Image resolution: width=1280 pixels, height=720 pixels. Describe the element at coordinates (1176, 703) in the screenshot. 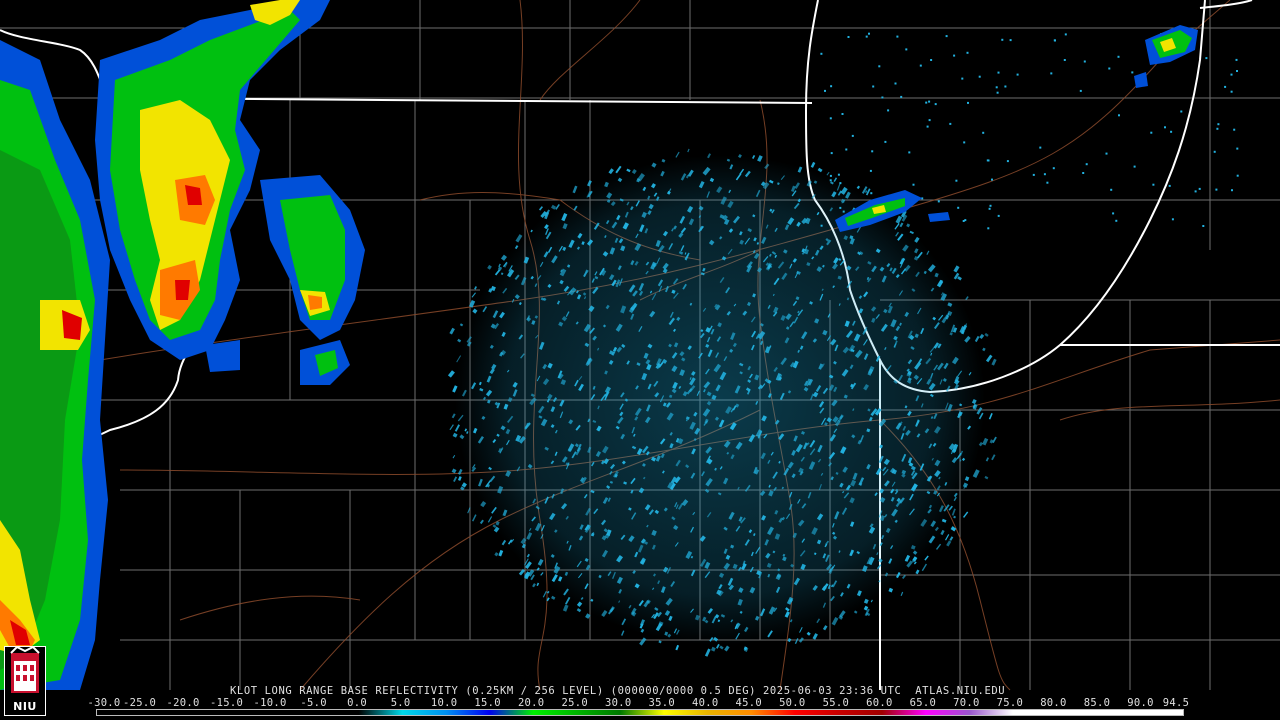

I see `legend-tick: 94.5` at that location.